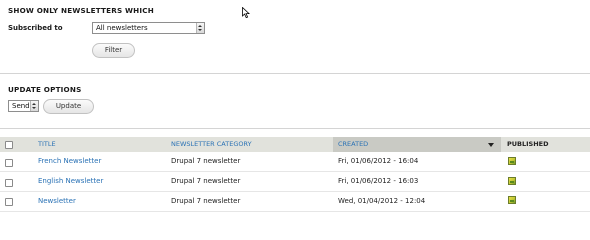  Describe the element at coordinates (81, 10) in the screenshot. I see `filter-section-title: SHOW ONLY NEWSLETTERS WHICH` at that location.